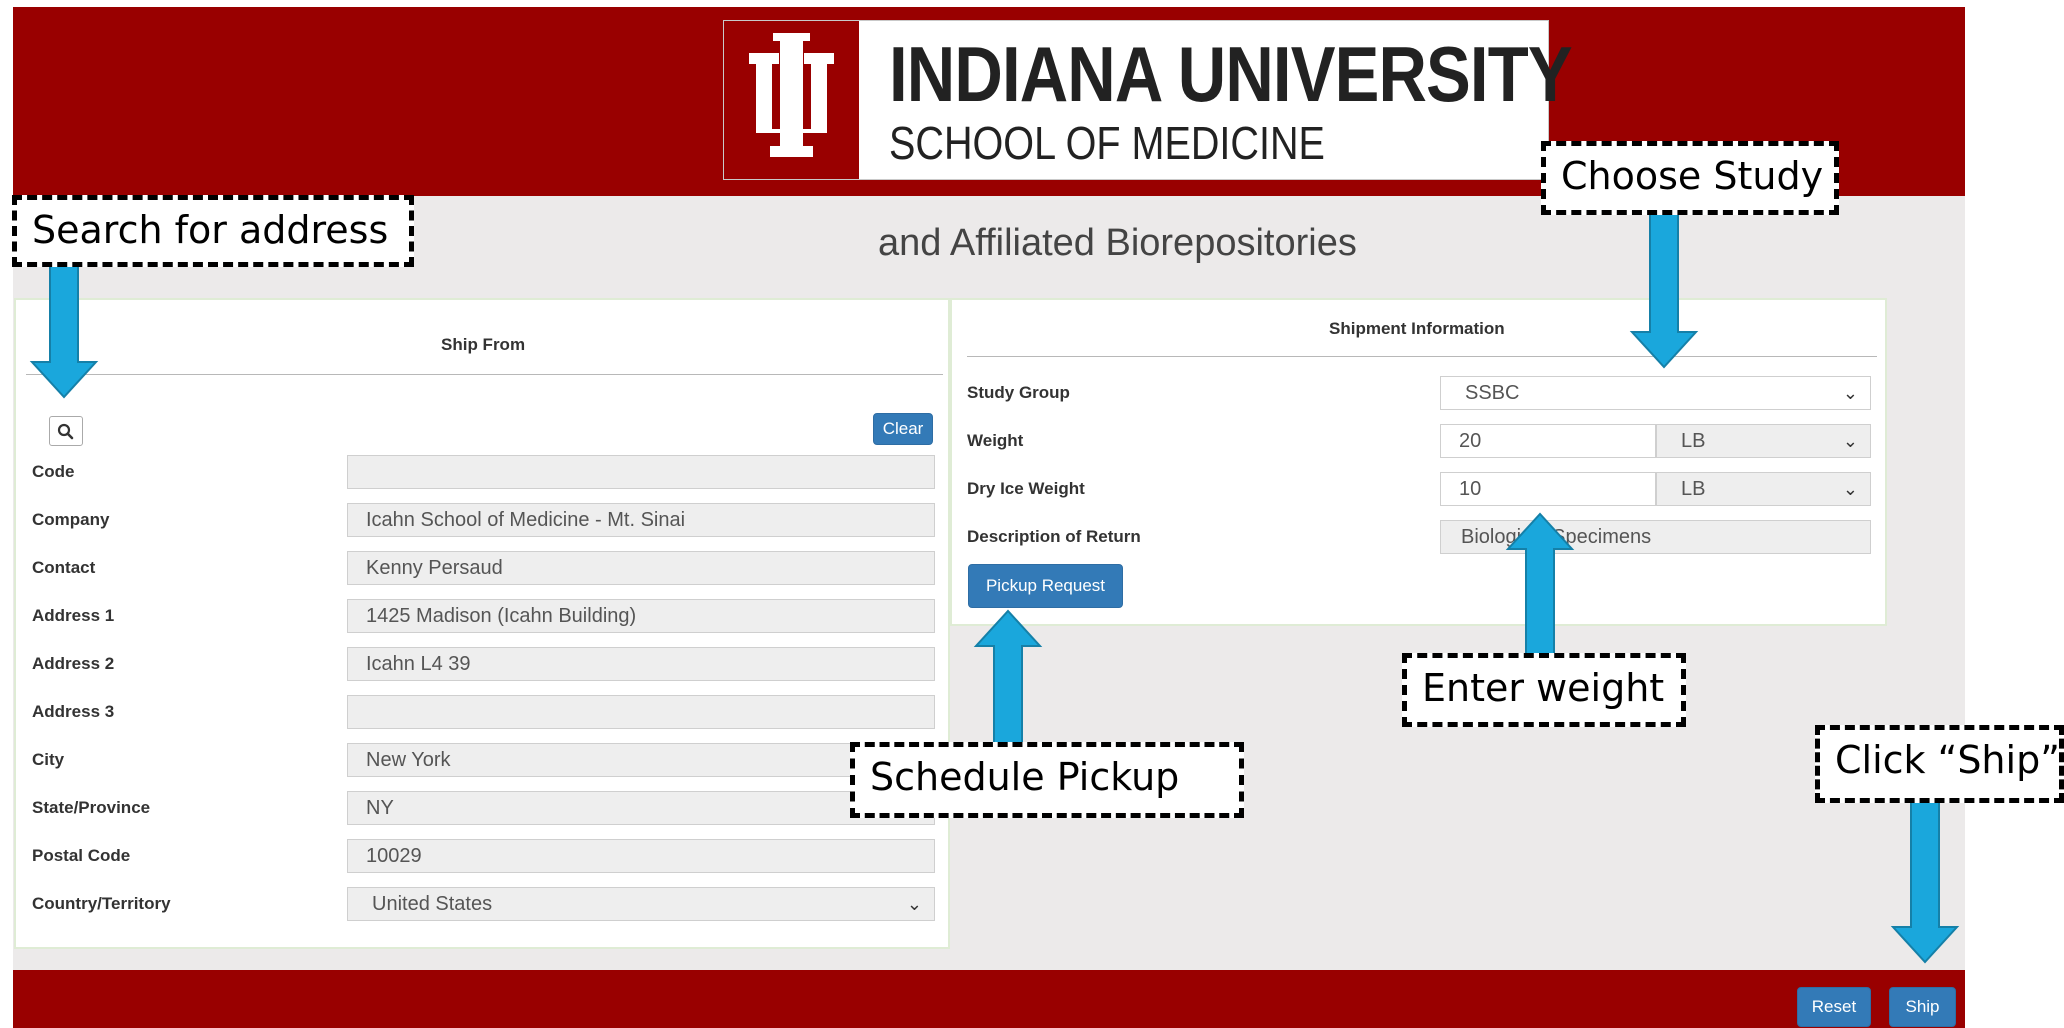 The width and height of the screenshot is (2064, 1028). What do you see at coordinates (1763, 441) in the screenshot?
I see `weight-unit-select: LB ⌄` at bounding box center [1763, 441].